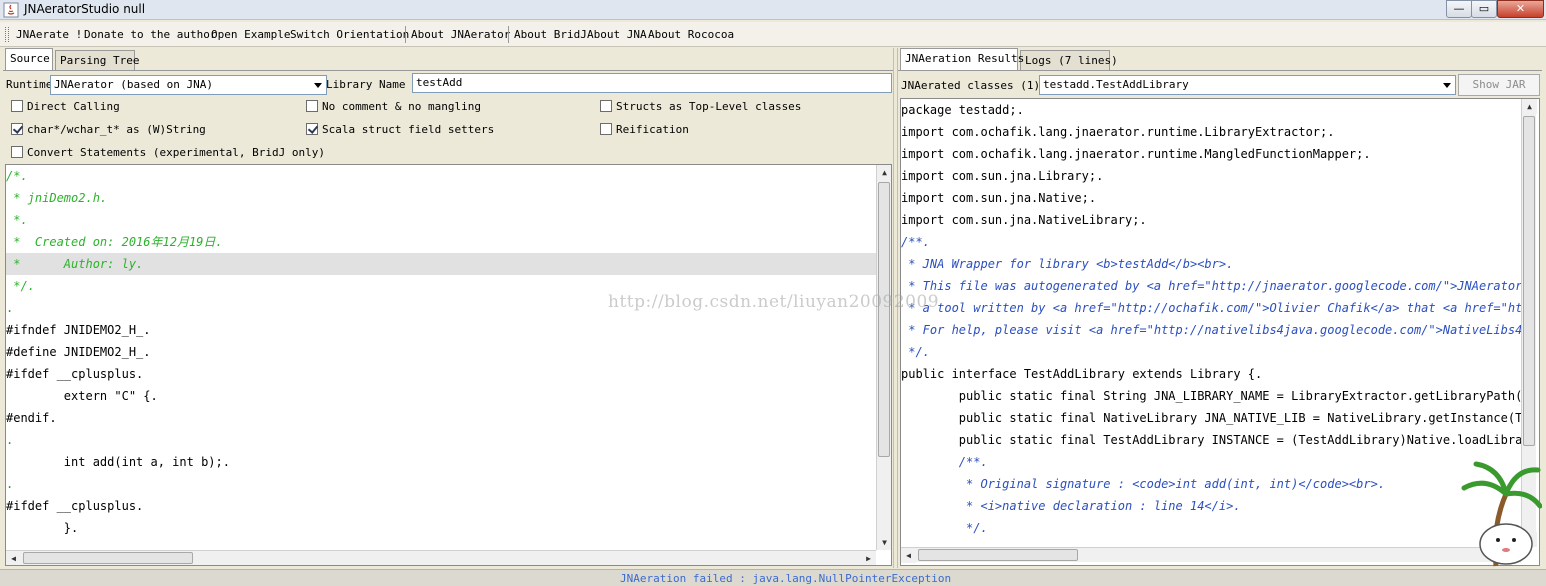 Image resolution: width=1546 pixels, height=586 pixels. Describe the element at coordinates (118, 462) in the screenshot. I see `code-line: int add(int a, int b);.` at that location.